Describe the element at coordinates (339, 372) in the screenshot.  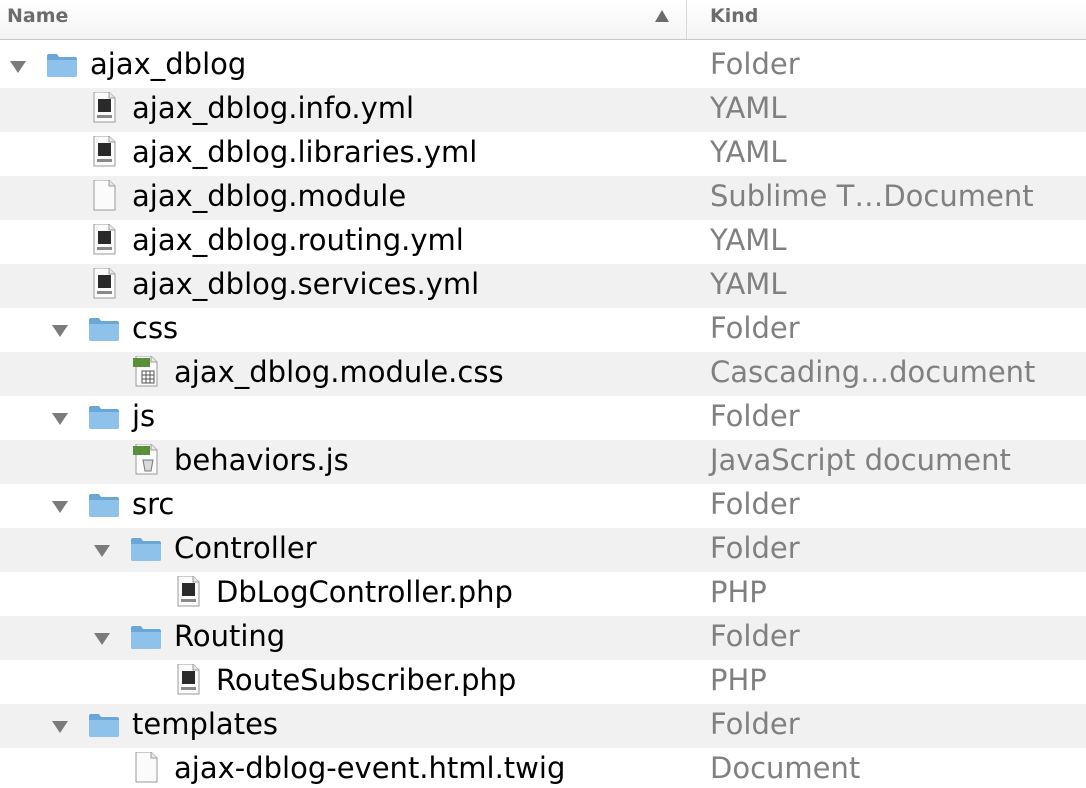
I see `file-name: ajax_dblog.module.css` at that location.